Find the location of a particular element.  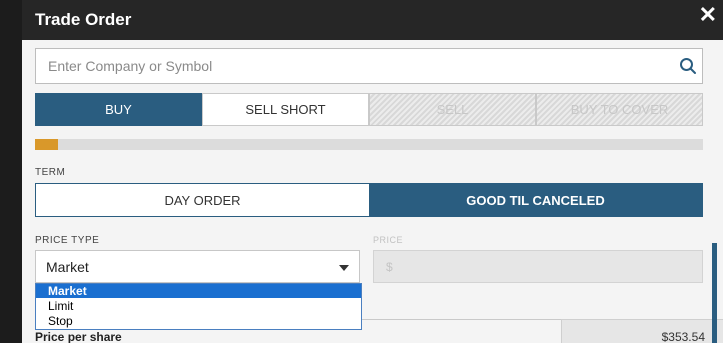

dialog-title: Trade Order is located at coordinates (83, 19).